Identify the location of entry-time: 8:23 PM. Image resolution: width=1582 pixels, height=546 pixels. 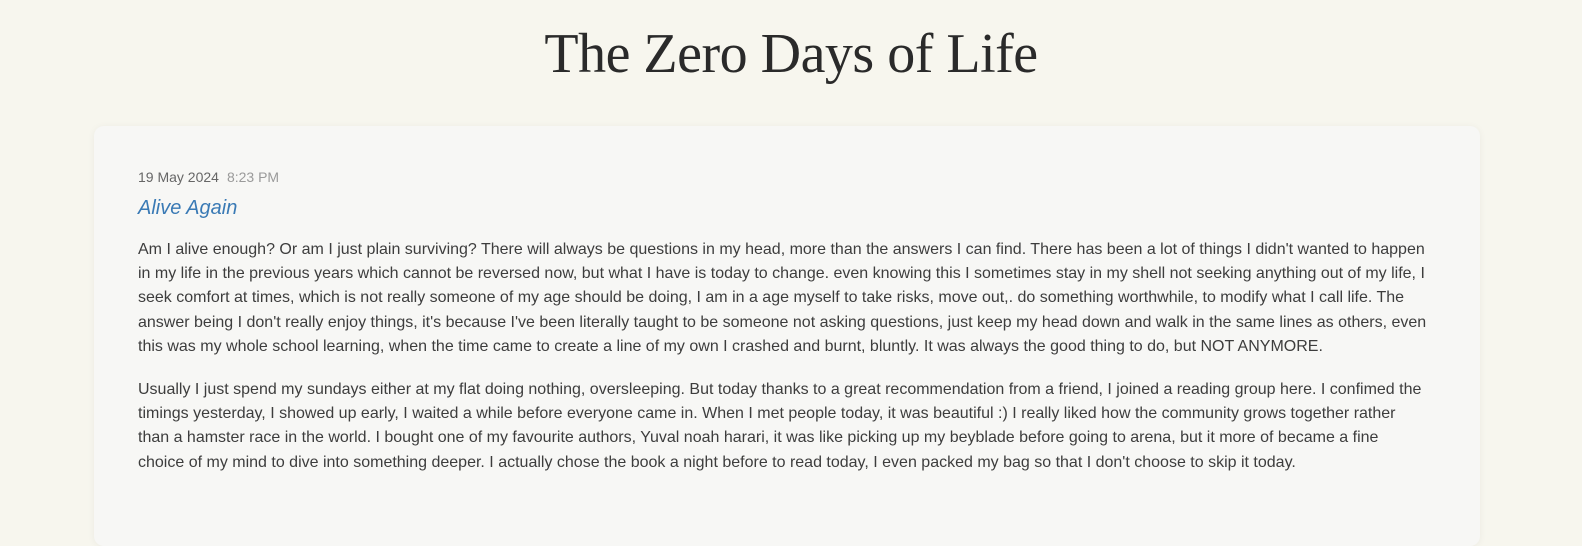
(253, 177).